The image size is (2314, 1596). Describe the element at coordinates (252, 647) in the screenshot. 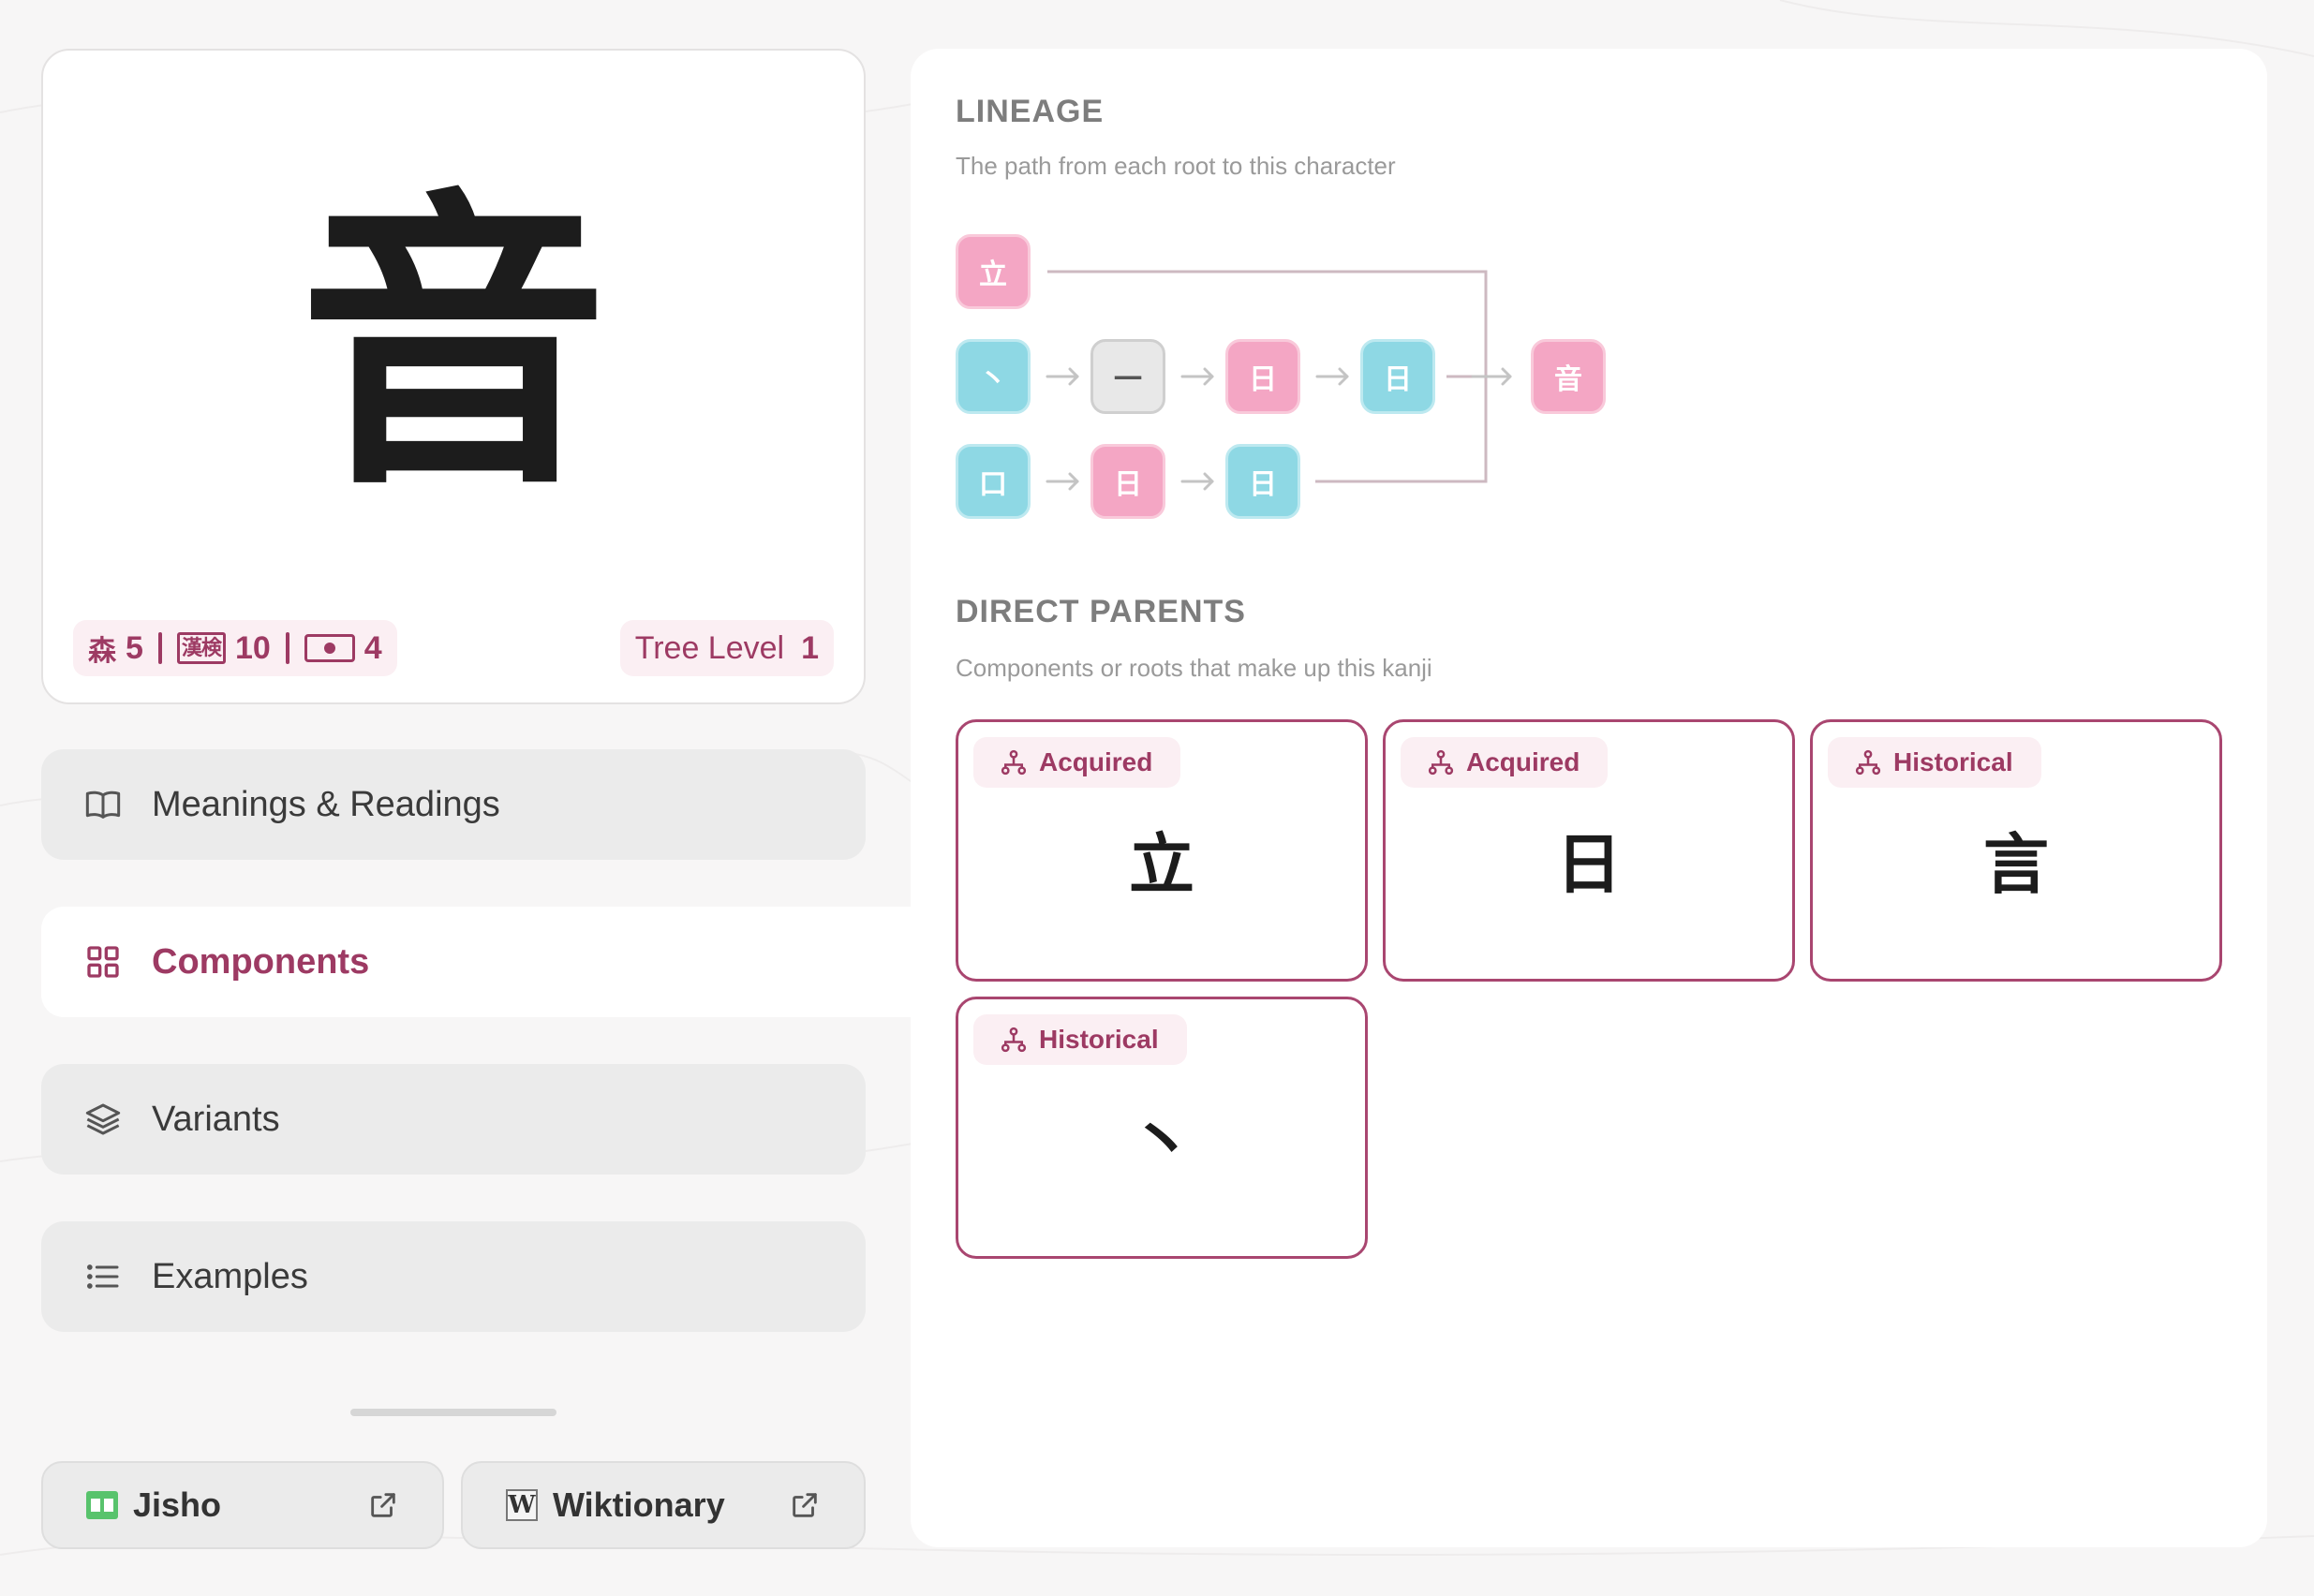

I see `kanken-level: 10` at that location.